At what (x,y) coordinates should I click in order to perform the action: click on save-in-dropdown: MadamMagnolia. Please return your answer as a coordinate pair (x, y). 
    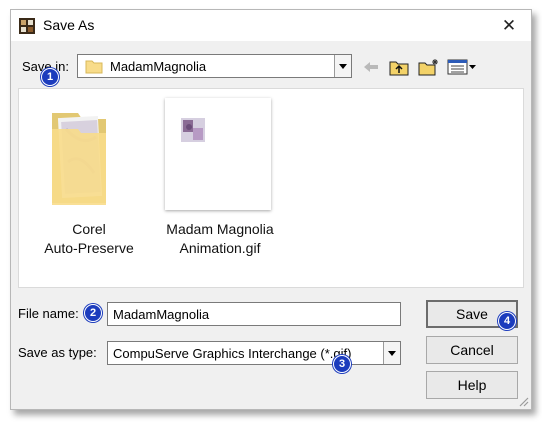
    Looking at the image, I should click on (214, 66).